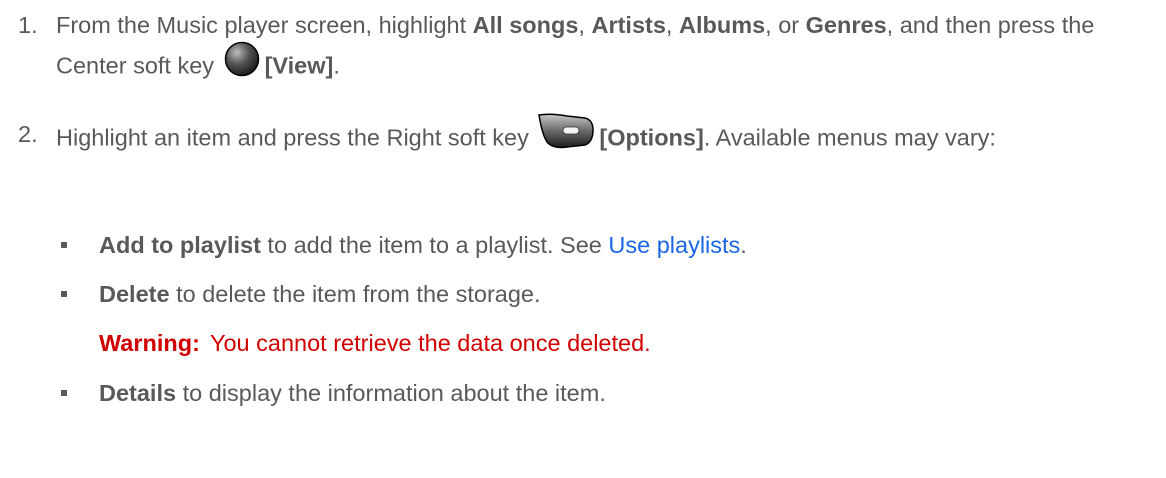  I want to click on term-add-to-playlist: Add to playlist, so click(180, 245).